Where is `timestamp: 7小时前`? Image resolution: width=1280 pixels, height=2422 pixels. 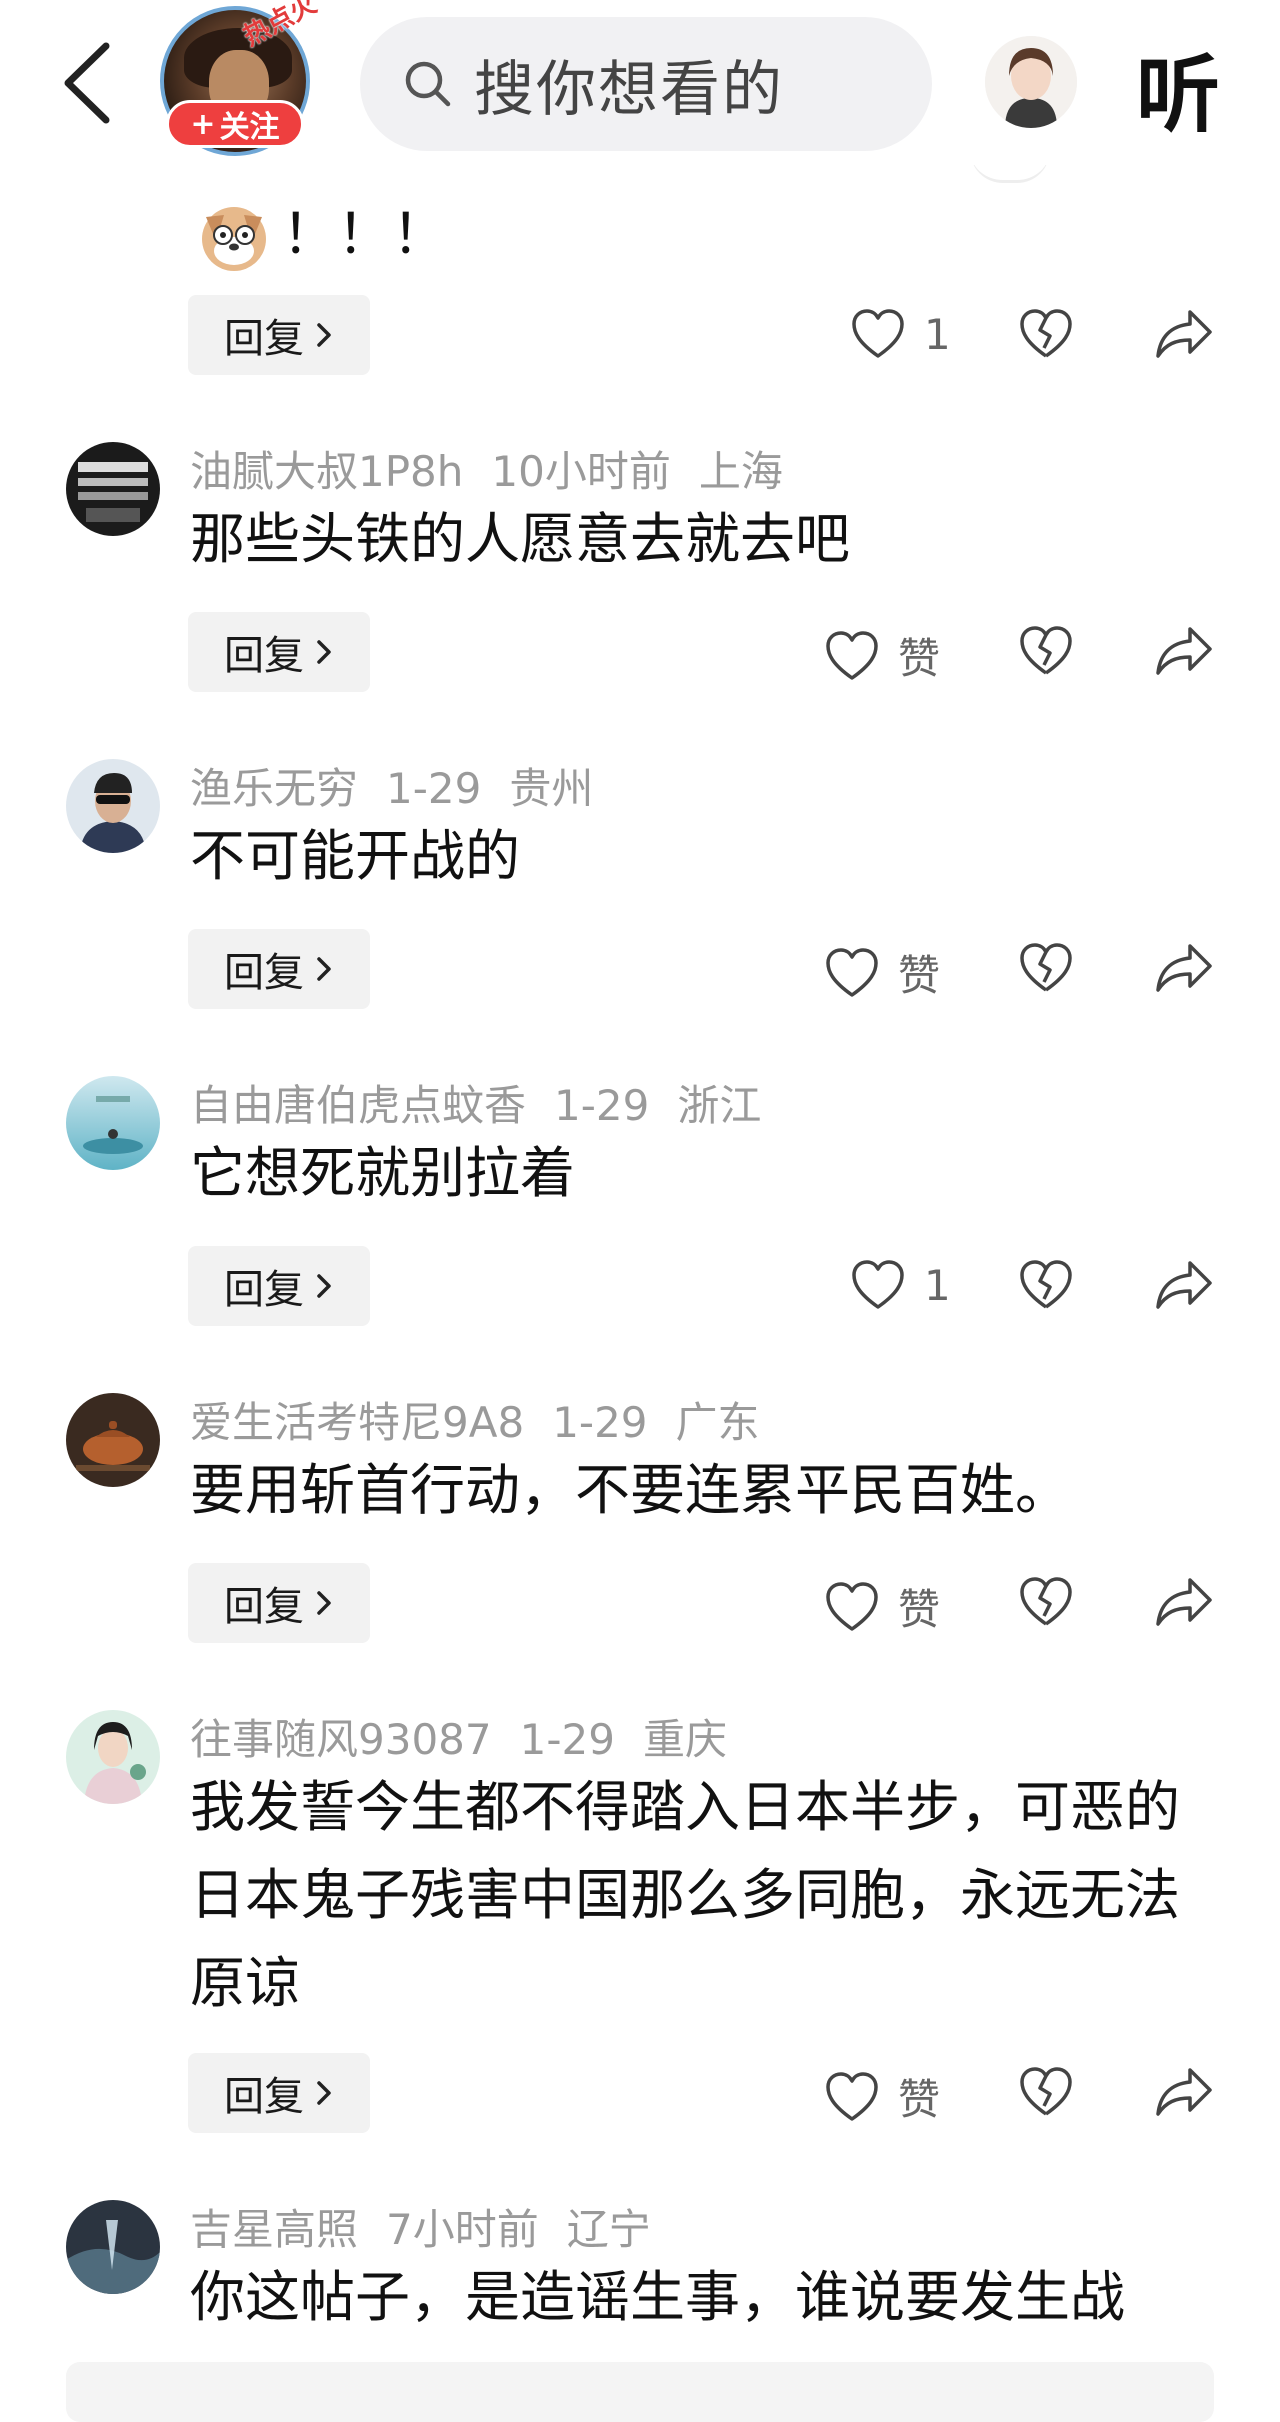
timestamp: 7小时前 is located at coordinates (462, 2229).